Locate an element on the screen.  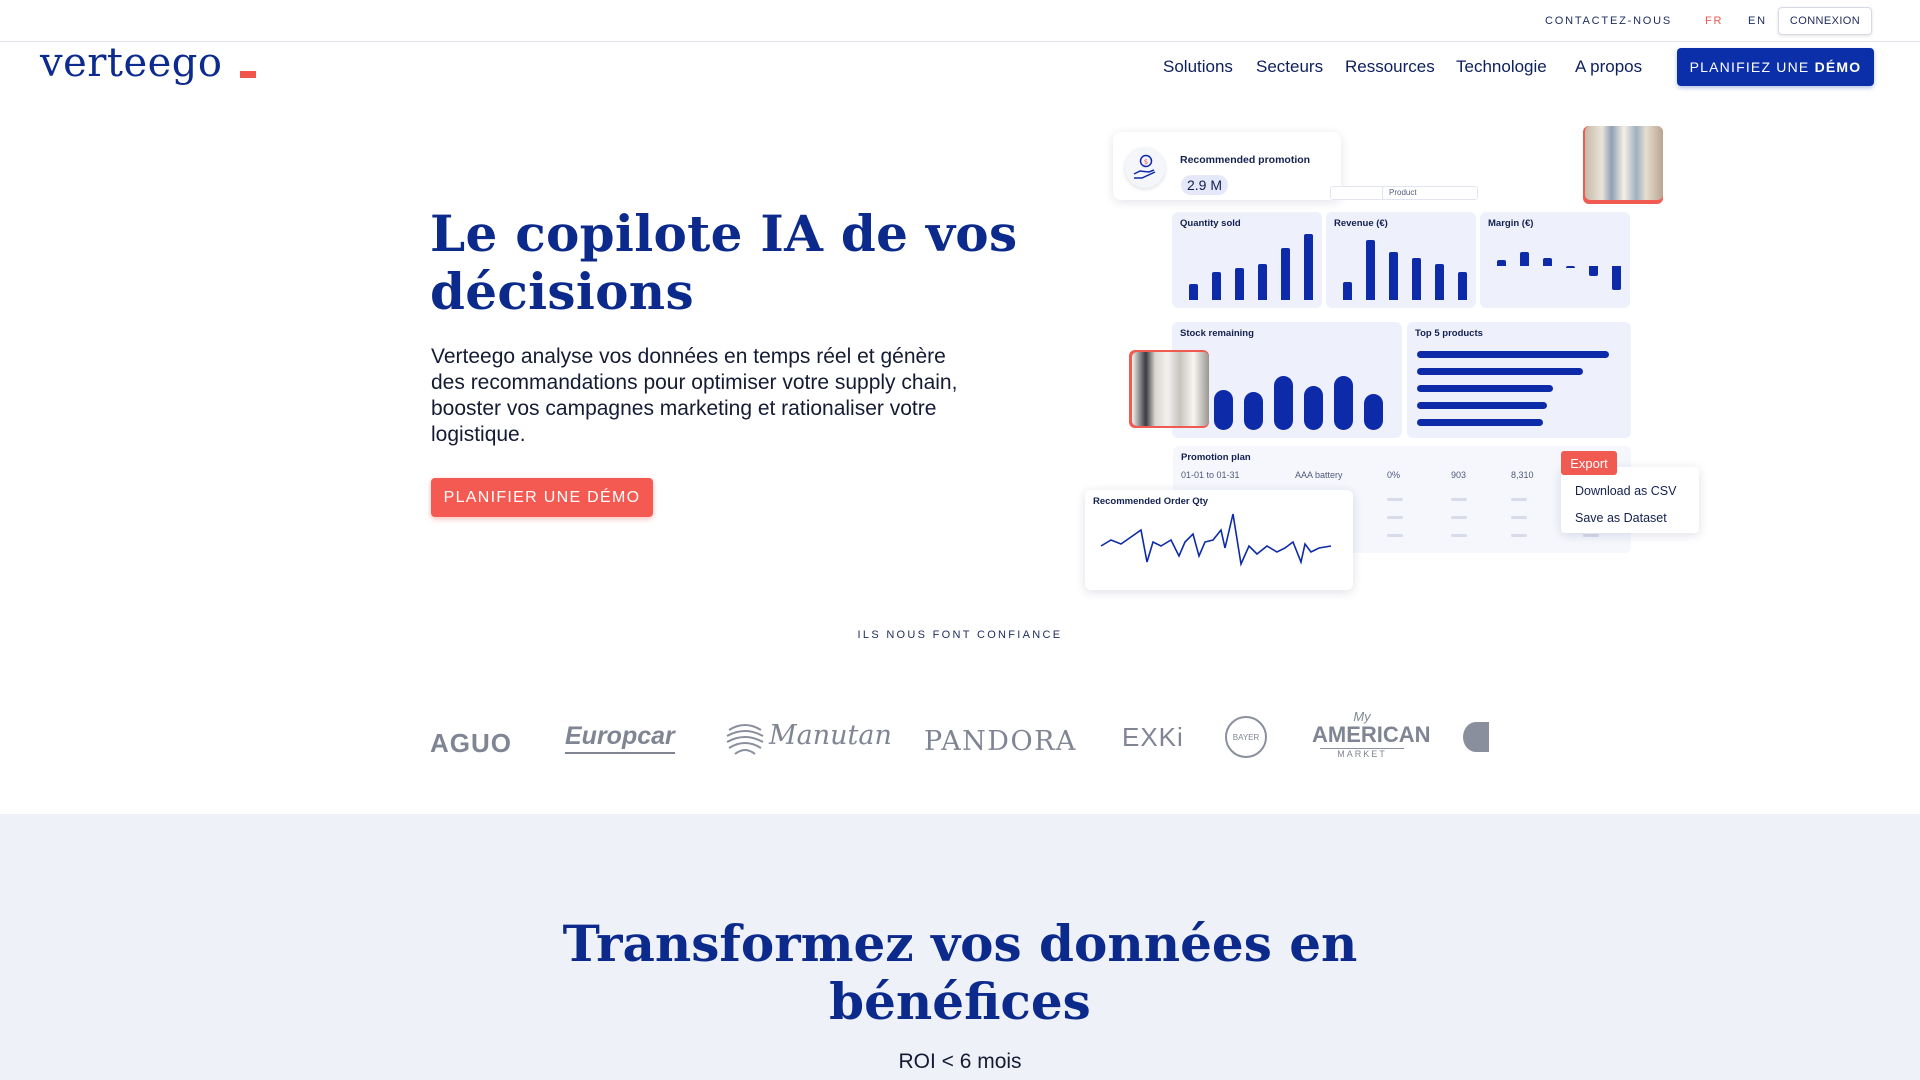
logo-aguo: AGUO is located at coordinates (471, 743).